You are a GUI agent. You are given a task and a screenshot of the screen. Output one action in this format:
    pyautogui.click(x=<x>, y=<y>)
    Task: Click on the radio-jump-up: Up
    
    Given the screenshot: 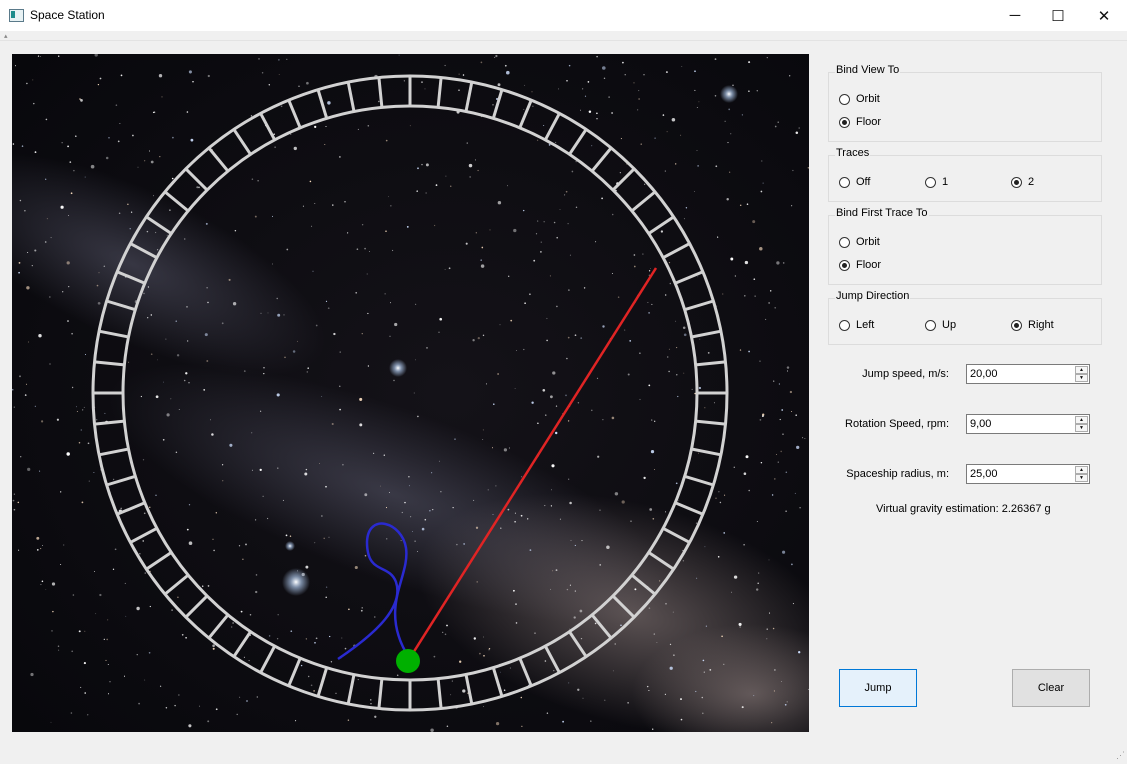 What is the action you would take?
    pyautogui.click(x=940, y=325)
    